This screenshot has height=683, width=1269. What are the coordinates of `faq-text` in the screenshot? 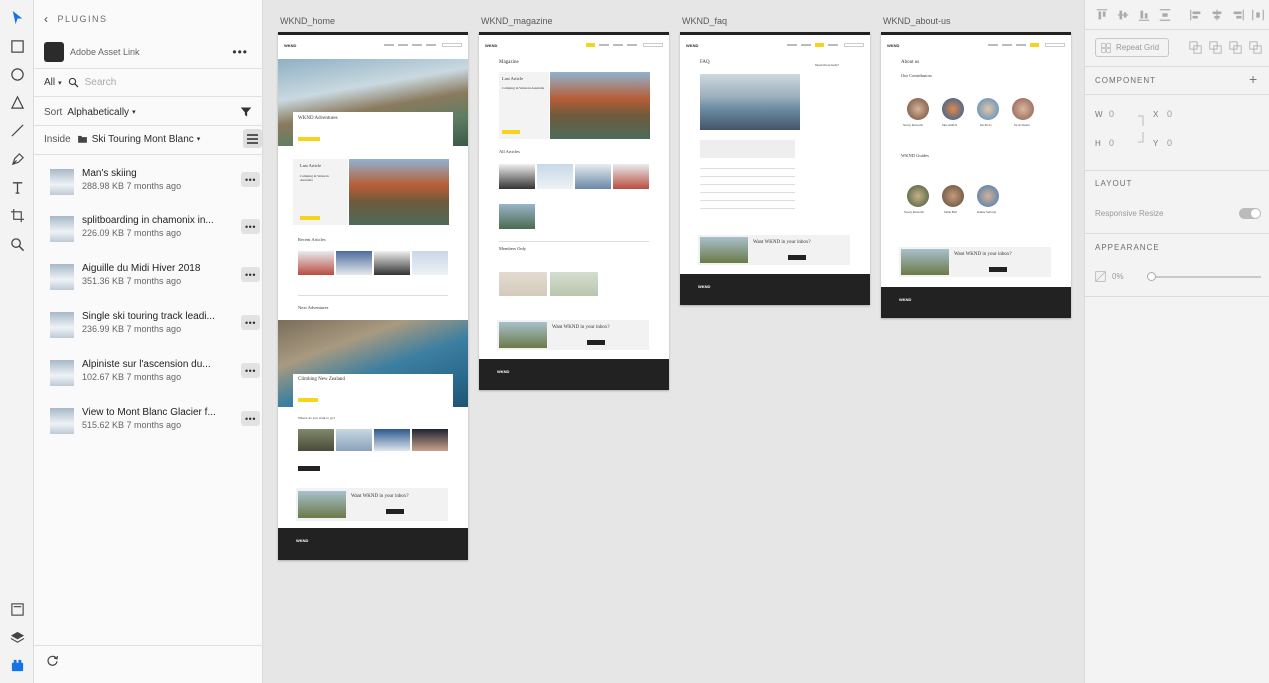 It's located at (747, 149).